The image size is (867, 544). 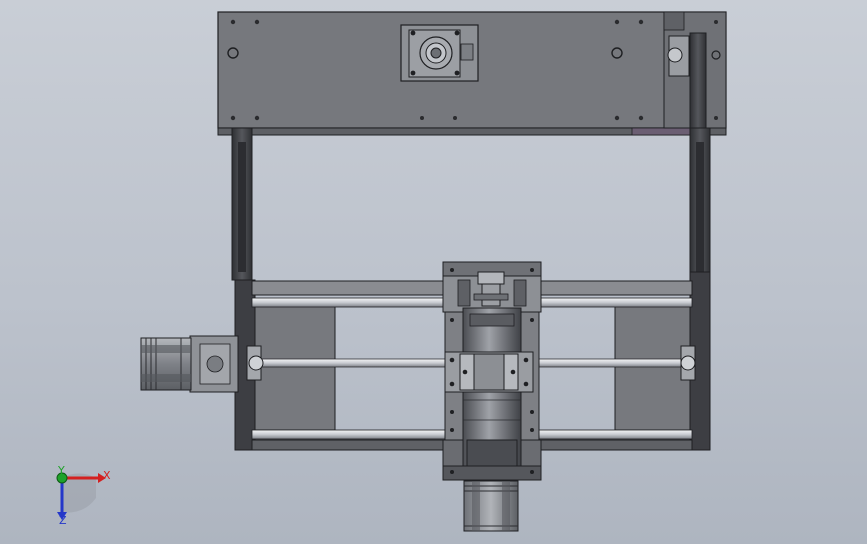 I want to click on y-axis-label: Y, so click(x=61, y=470).